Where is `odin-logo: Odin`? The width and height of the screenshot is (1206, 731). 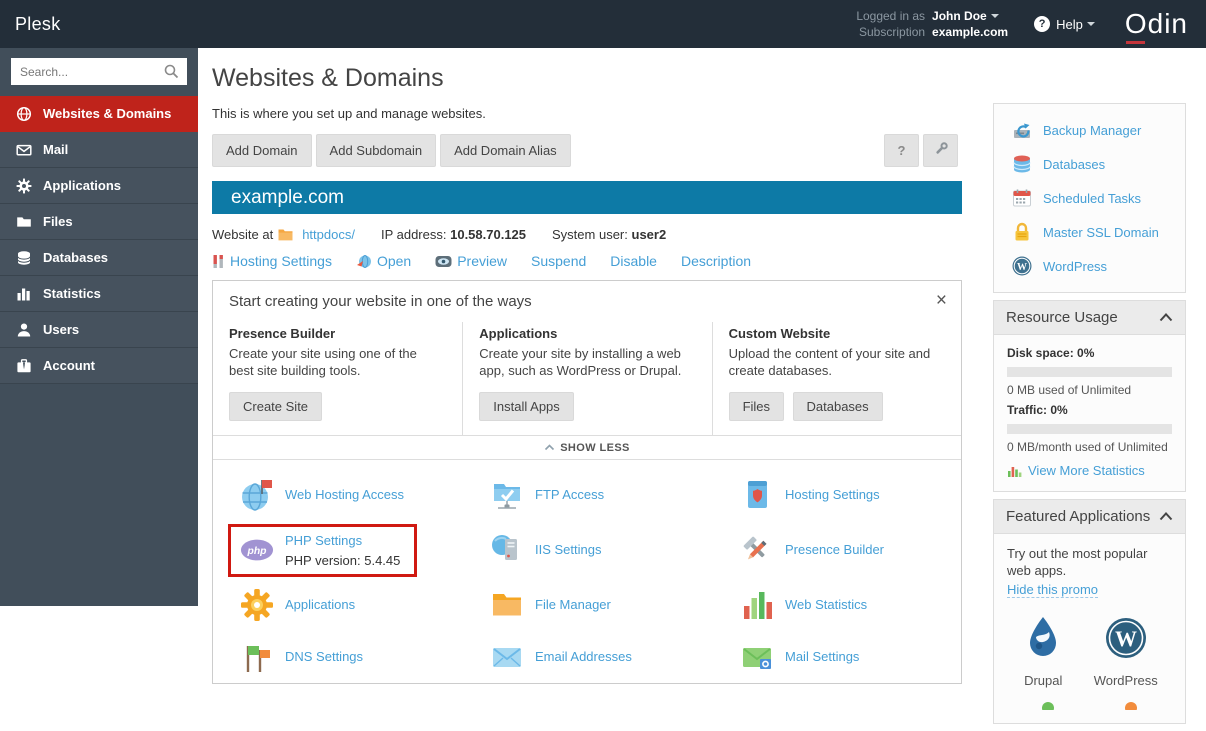
odin-logo: Odin is located at coordinates (1156, 24).